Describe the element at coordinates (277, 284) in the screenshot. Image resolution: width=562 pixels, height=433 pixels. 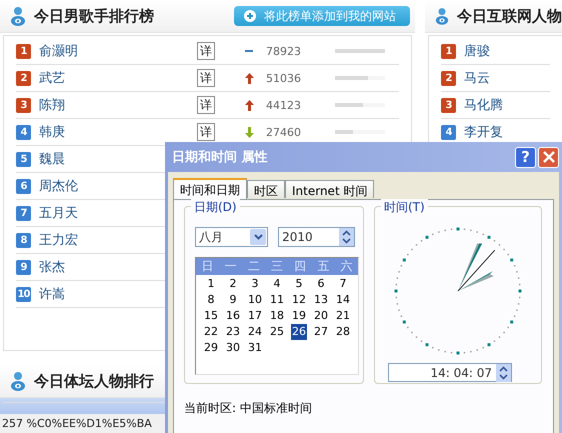
I see `calendar-day: 4` at that location.